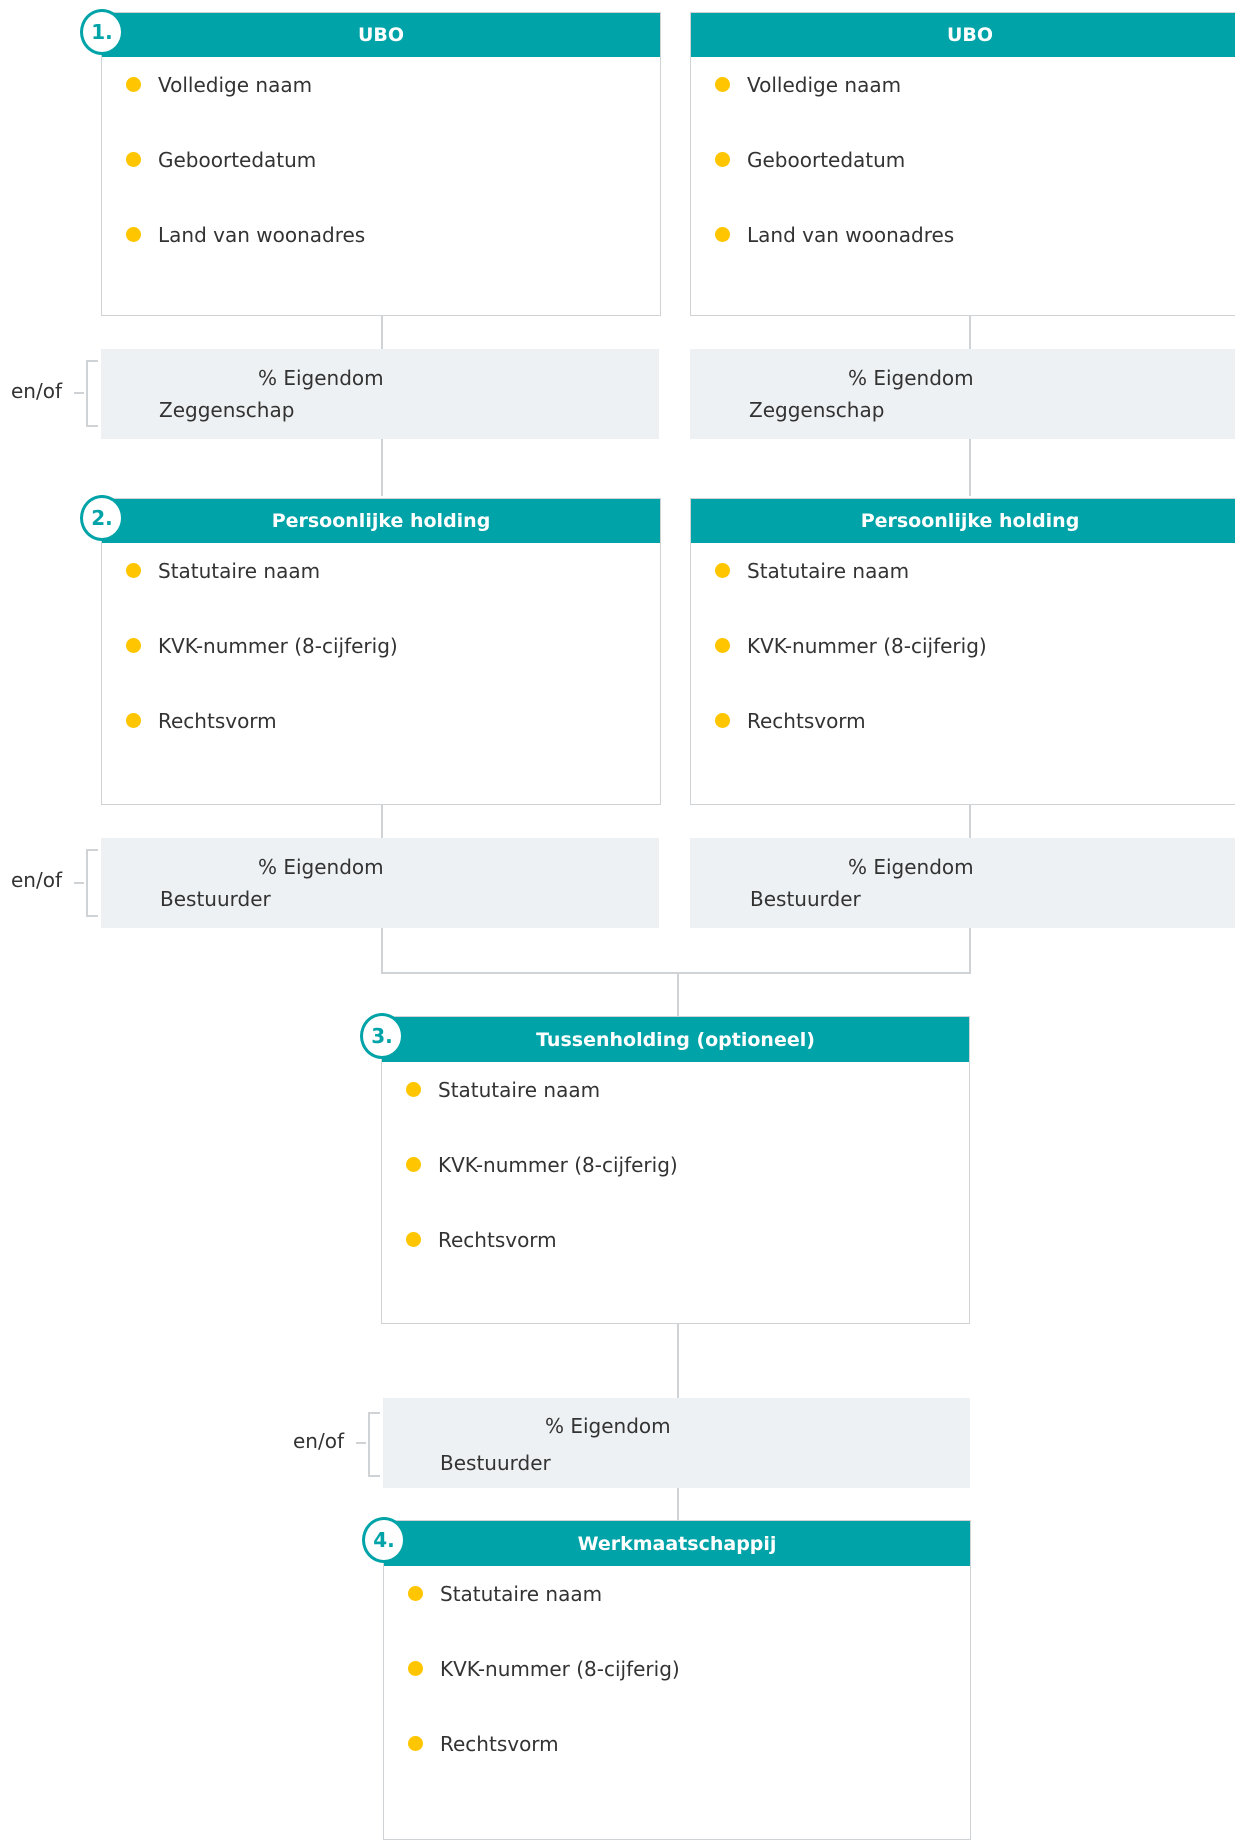  I want to click on box-header: Werkmaatschappij, so click(677, 1543).